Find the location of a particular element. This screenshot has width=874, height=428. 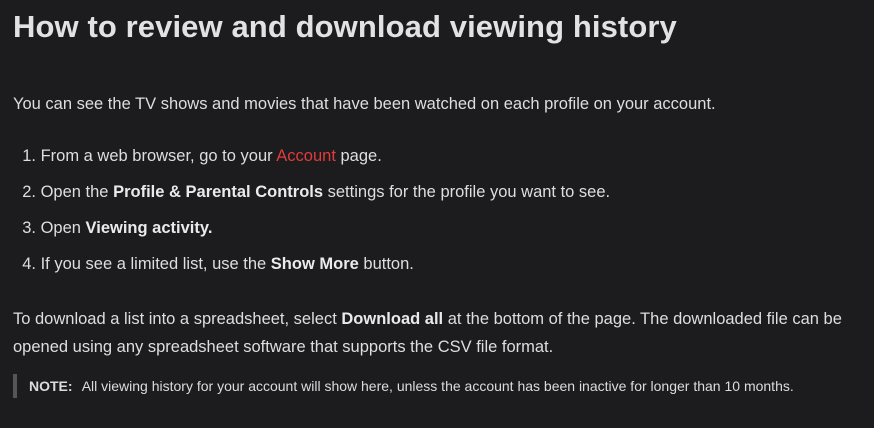

step-text: Open is located at coordinates (63, 228).